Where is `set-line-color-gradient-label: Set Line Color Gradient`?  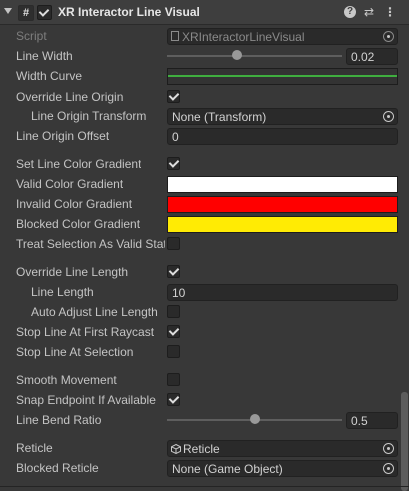
set-line-color-gradient-label: Set Line Color Gradient is located at coordinates (79, 164).